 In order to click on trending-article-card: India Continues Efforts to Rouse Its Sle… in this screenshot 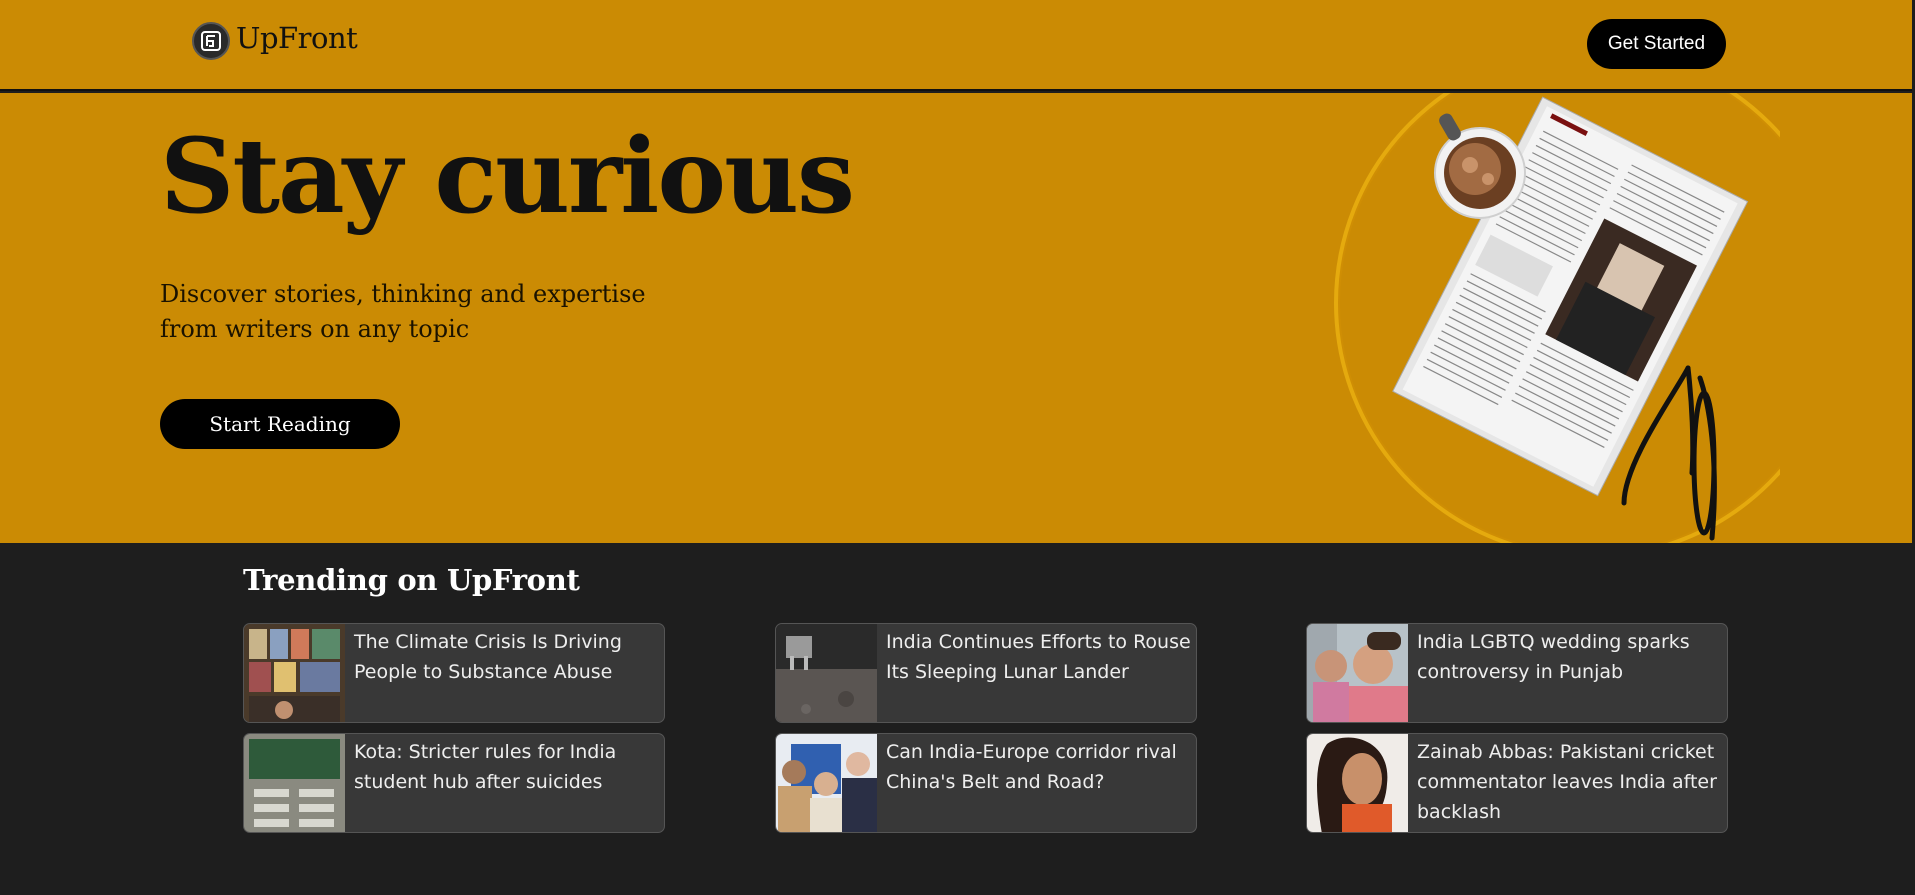, I will do `click(986, 673)`.